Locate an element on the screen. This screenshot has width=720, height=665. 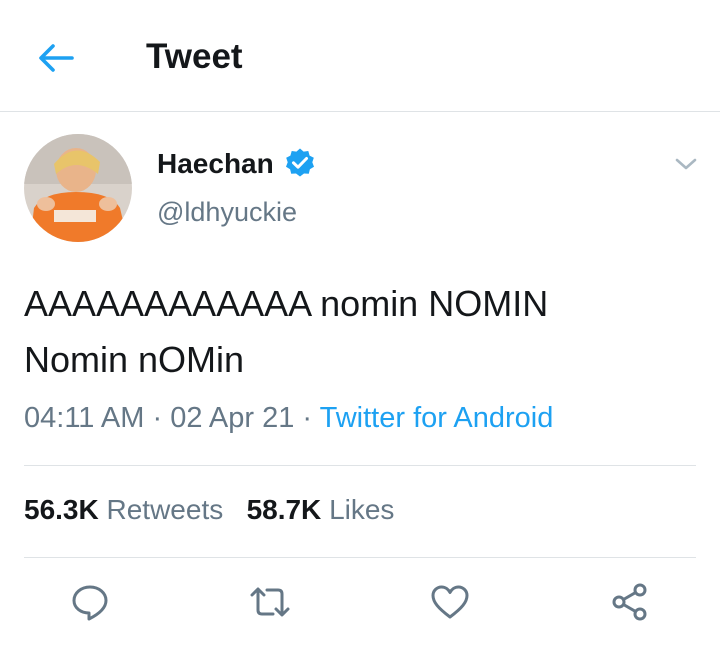
retweet-button is located at coordinates (270, 602).